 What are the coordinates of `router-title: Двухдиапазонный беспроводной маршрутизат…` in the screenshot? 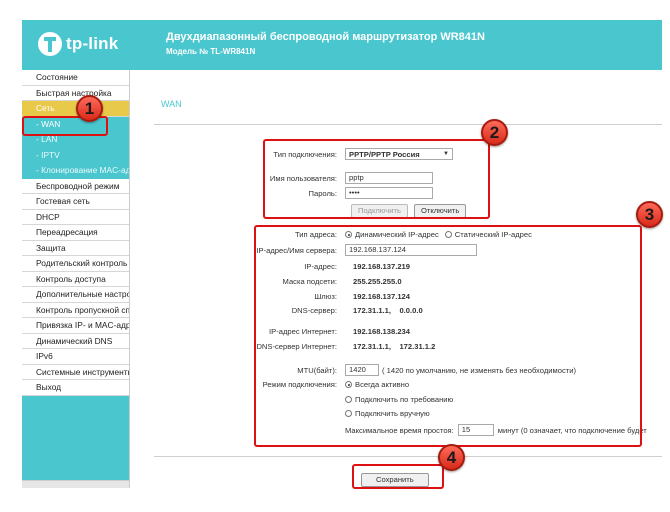 It's located at (325, 37).